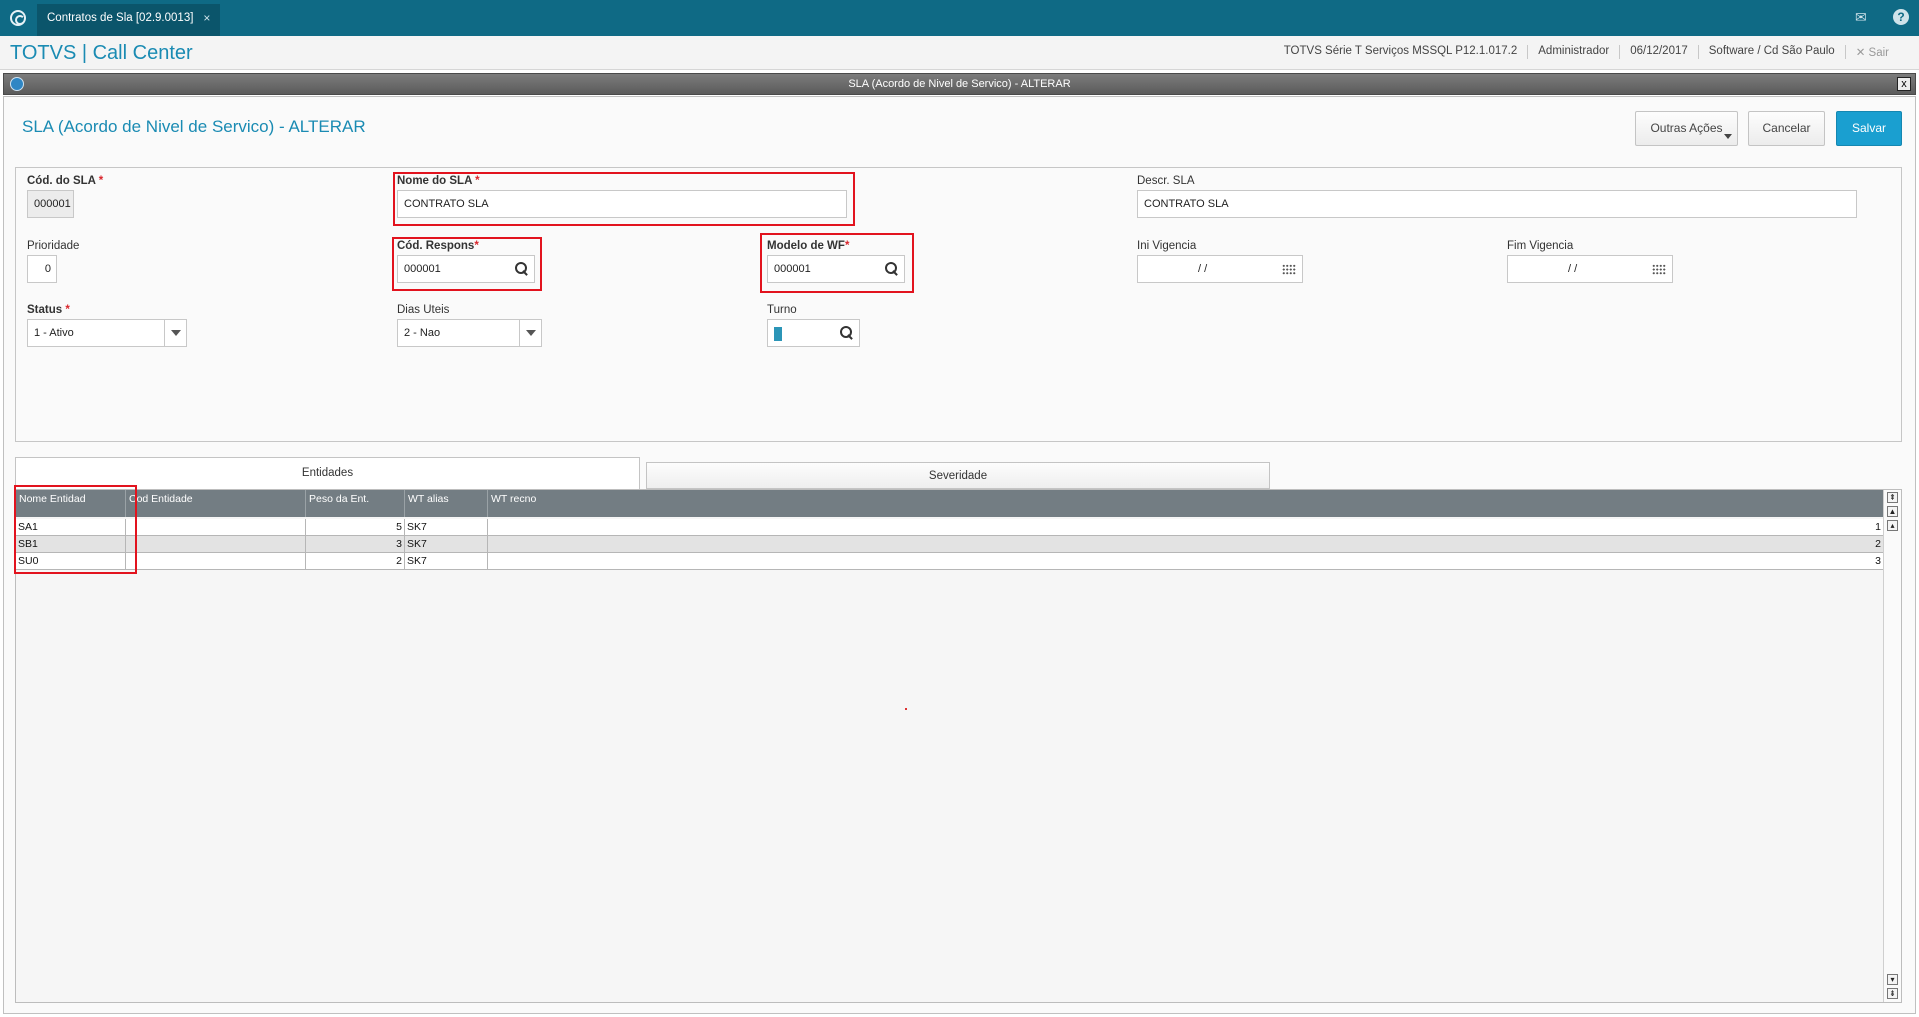 This screenshot has width=1919, height=1017. What do you see at coordinates (1220, 269) in the screenshot?
I see `ini-vigencia-field: / /` at bounding box center [1220, 269].